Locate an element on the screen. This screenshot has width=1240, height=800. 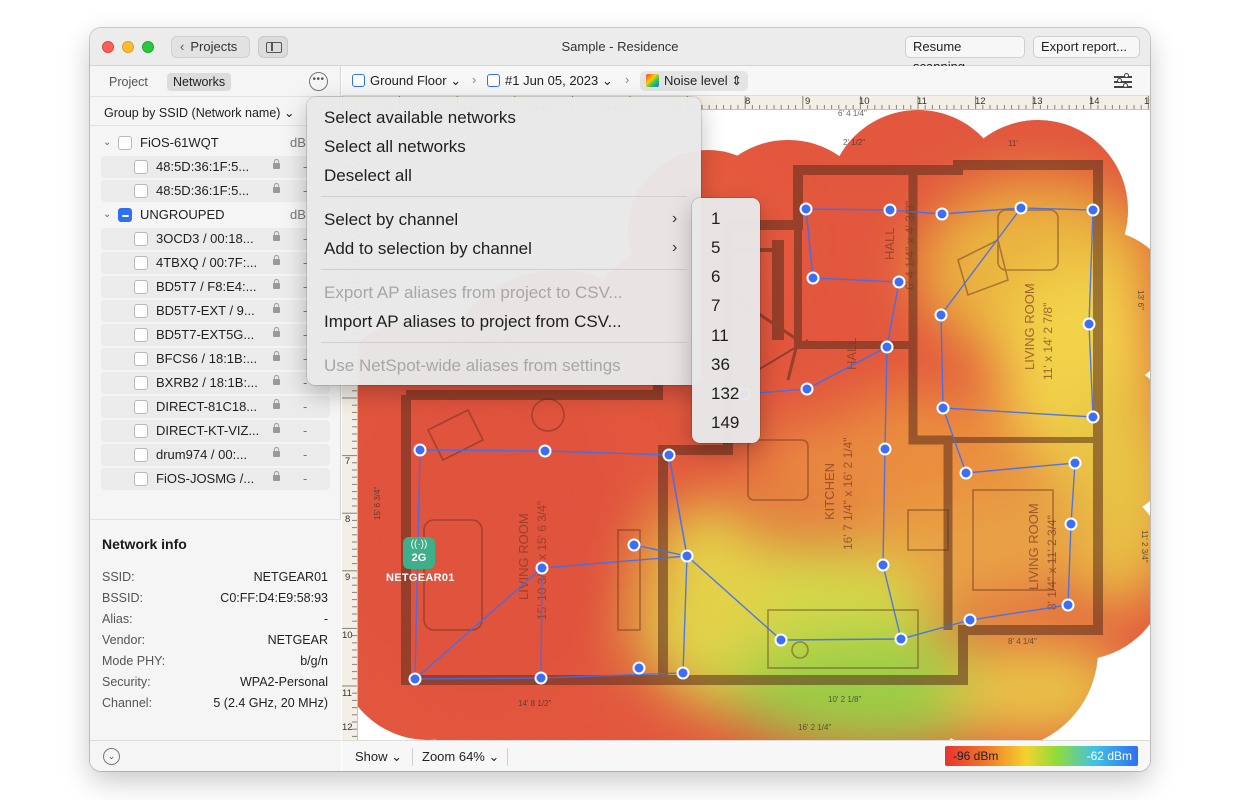
network-row: drum974 / 00:... - is located at coordinates (215, 455).